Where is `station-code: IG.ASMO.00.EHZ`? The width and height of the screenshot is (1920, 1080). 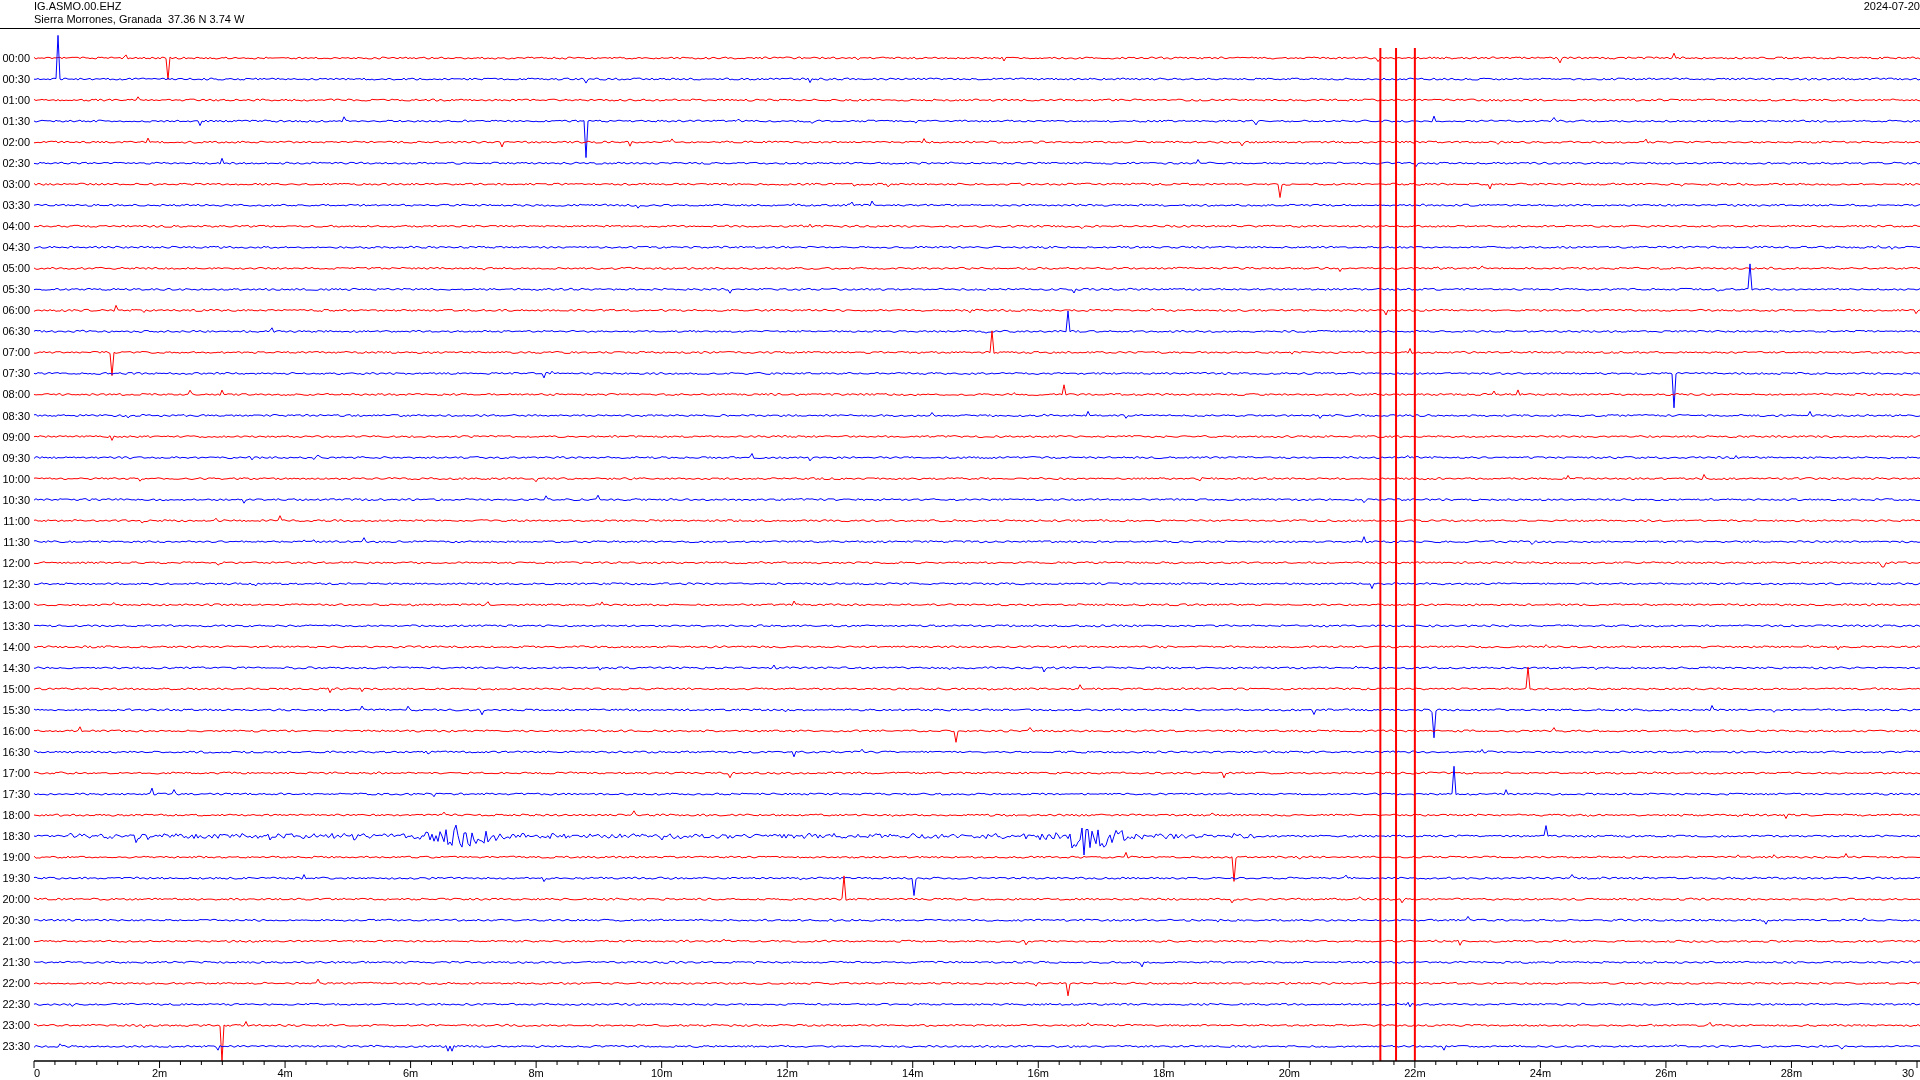 station-code: IG.ASMO.00.EHZ is located at coordinates (78, 6).